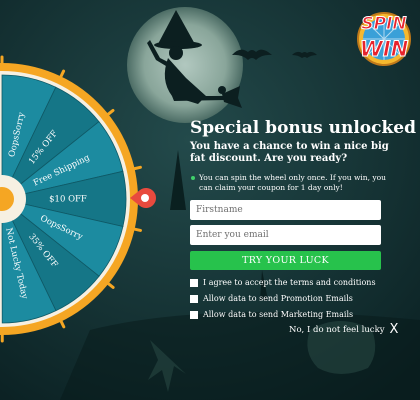 The image size is (420, 400). Describe the element at coordinates (194, 283) in the screenshot. I see `terms-checkbox` at that location.